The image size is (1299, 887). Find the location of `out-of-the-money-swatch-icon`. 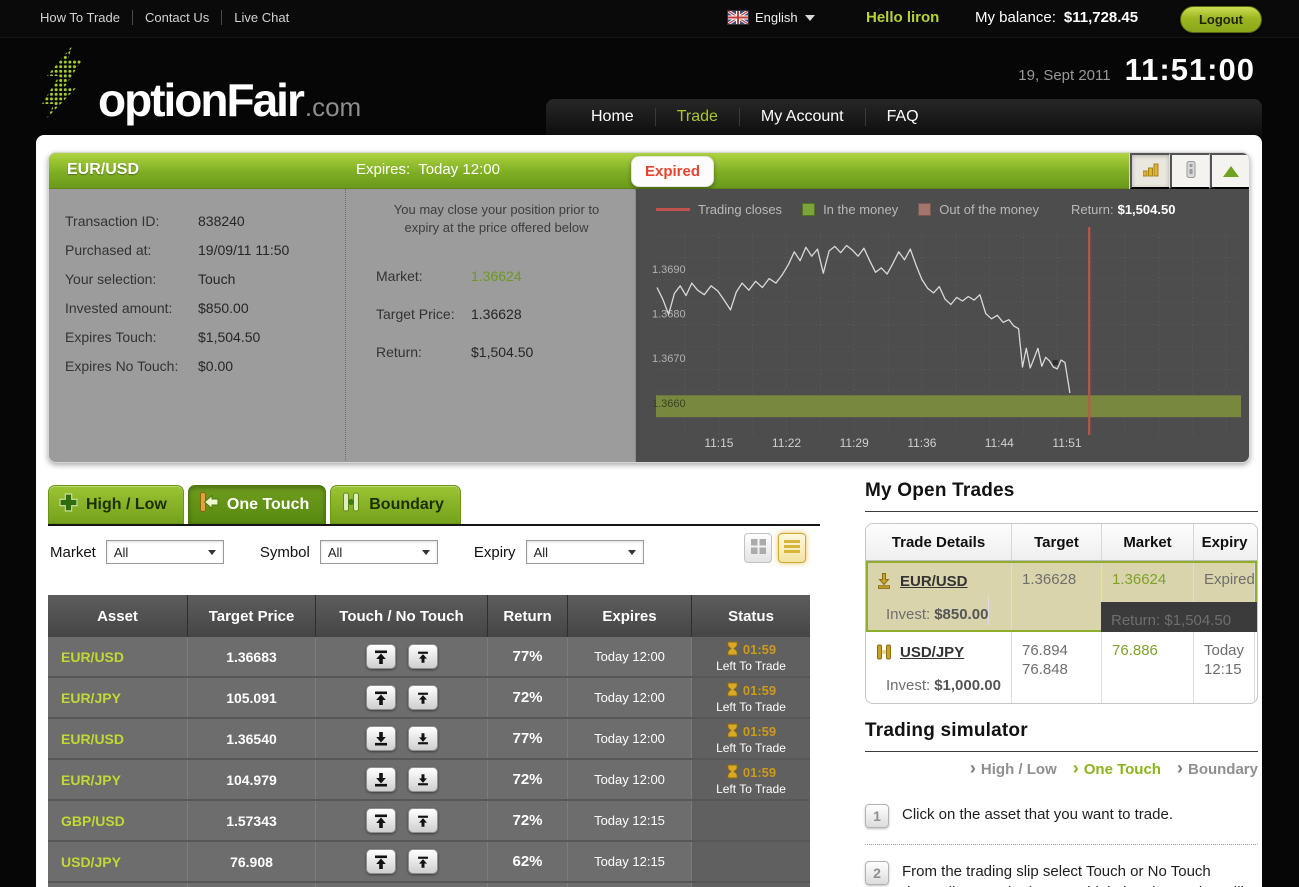

out-of-the-money-swatch-icon is located at coordinates (925, 209).